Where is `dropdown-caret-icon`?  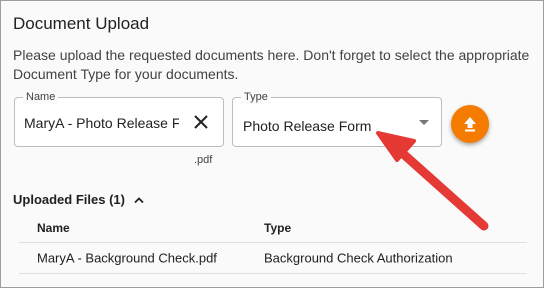 dropdown-caret-icon is located at coordinates (424, 122).